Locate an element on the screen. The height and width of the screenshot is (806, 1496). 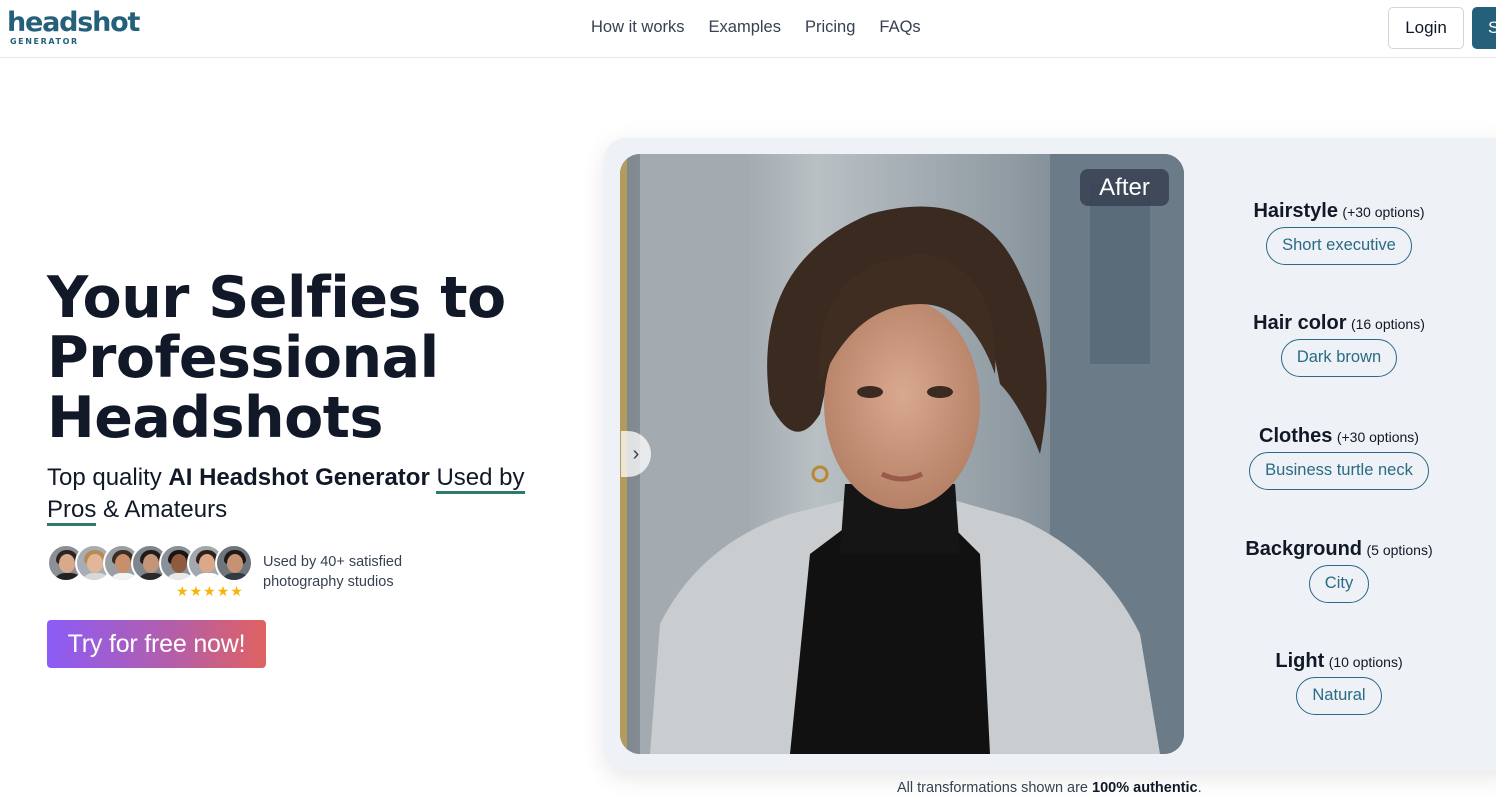
hero-title: Your Selfies to Professional Headshots is located at coordinates (317, 358).